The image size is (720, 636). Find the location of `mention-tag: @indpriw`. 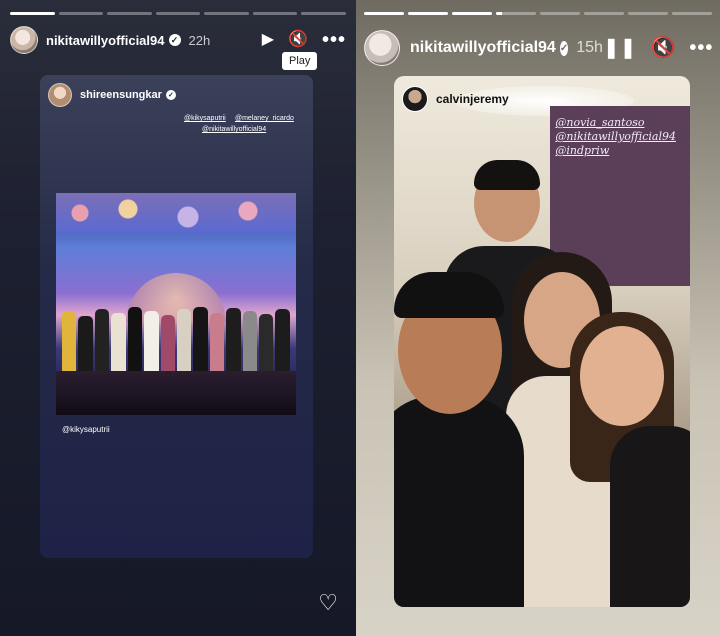

mention-tag: @indpriw is located at coordinates (615, 151).